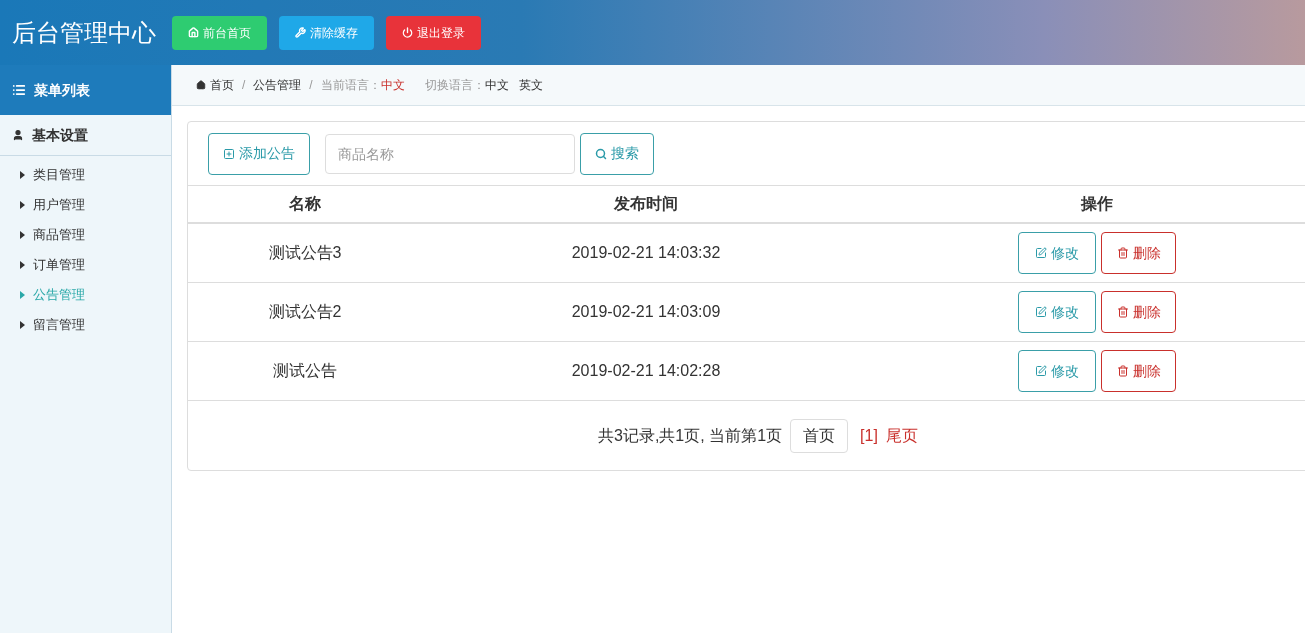 This screenshot has height=633, width=1305. I want to click on language-label: 当前语言：, so click(350, 85).